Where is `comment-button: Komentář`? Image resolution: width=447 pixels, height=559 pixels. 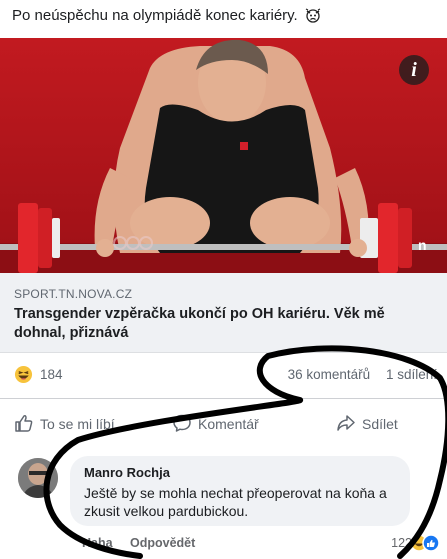 comment-button: Komentář is located at coordinates (215, 423).